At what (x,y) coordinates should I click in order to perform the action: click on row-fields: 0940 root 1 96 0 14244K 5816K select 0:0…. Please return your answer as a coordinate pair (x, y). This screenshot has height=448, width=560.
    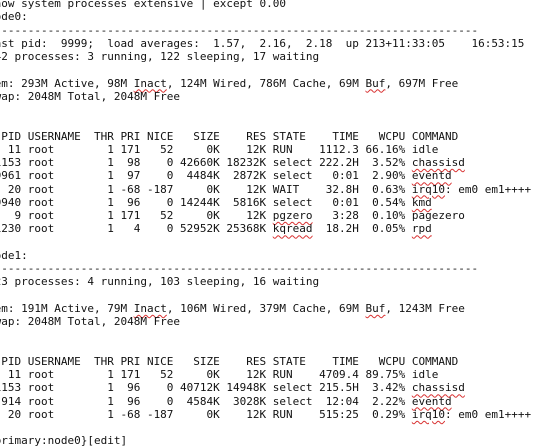
    Looking at the image, I should click on (206, 202).